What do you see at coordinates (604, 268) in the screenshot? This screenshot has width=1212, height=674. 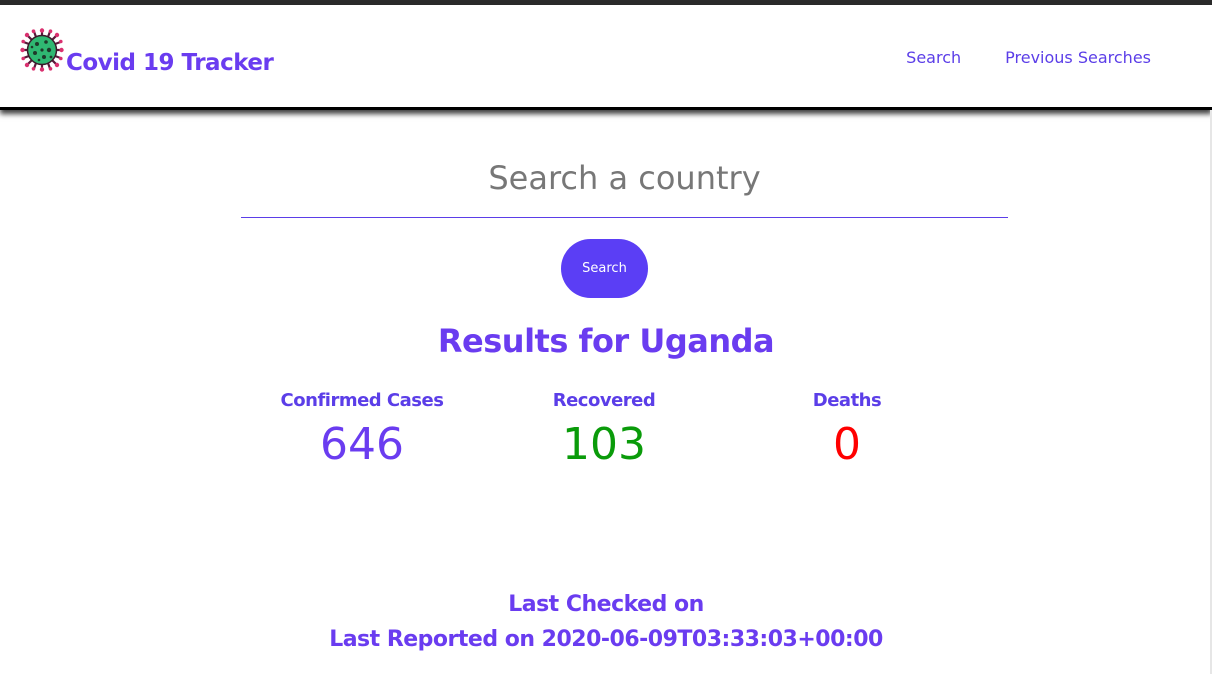 I see `search-button: Search` at bounding box center [604, 268].